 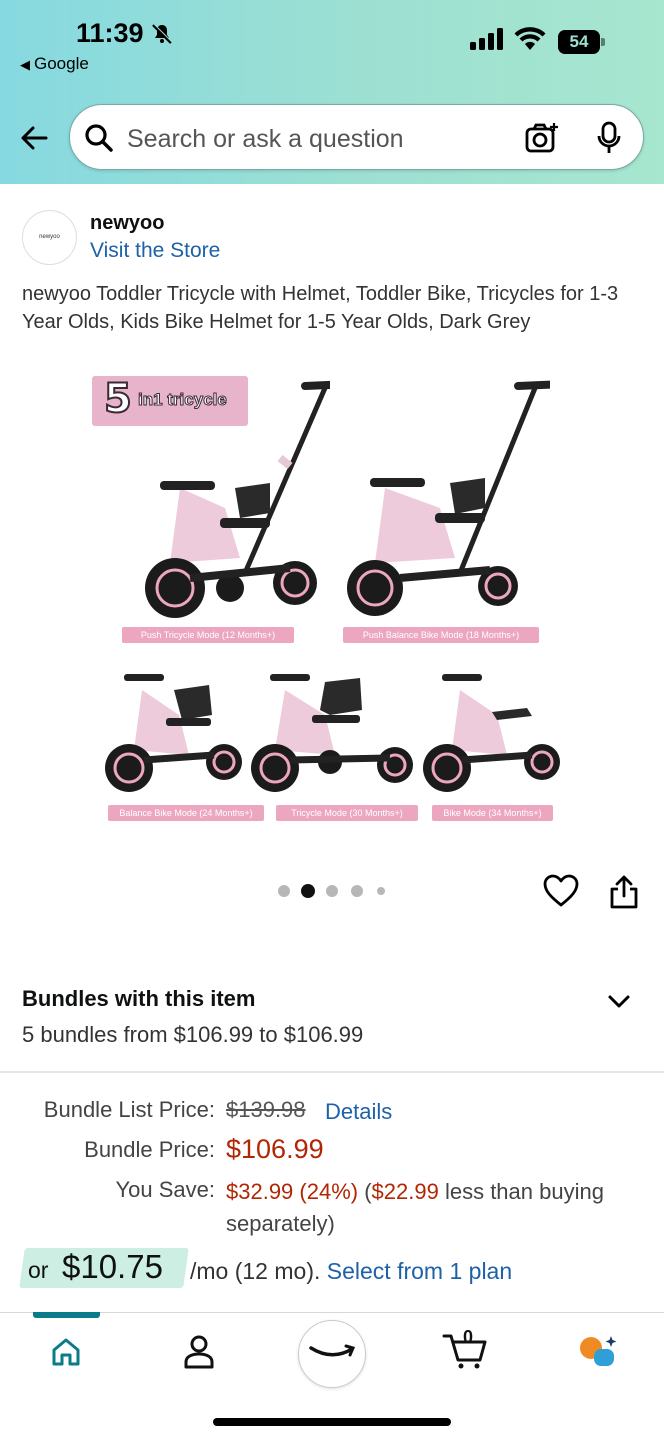 I want to click on mode-label-balance-bike: Balance Bike Mode (24 Months+), so click(x=186, y=813).